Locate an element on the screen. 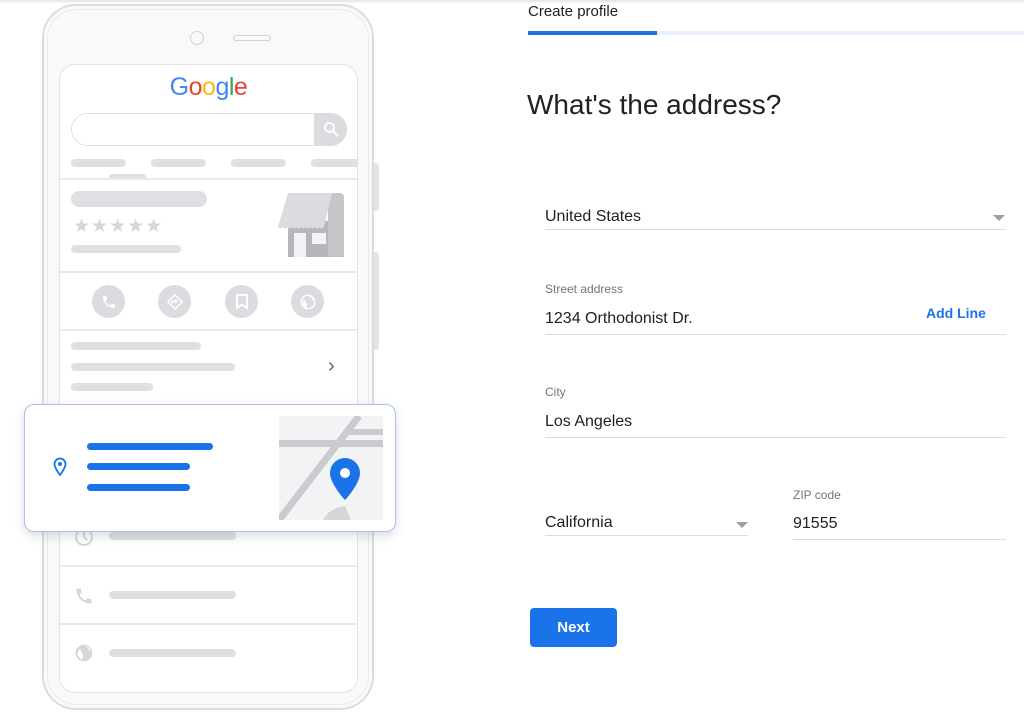 This screenshot has height=714, width=1024. zip-code-input: 91555 is located at coordinates (899, 524).